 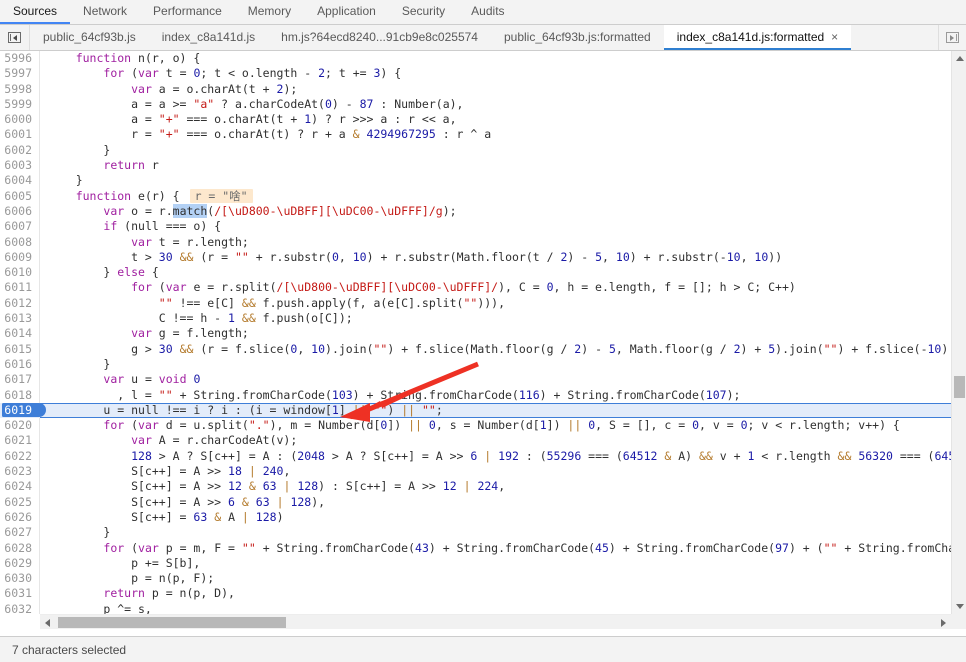 I want to click on file-tab-index-c8a141d-js-formatted: index_c8a141d.js:formatted ×, so click(x=757, y=37).